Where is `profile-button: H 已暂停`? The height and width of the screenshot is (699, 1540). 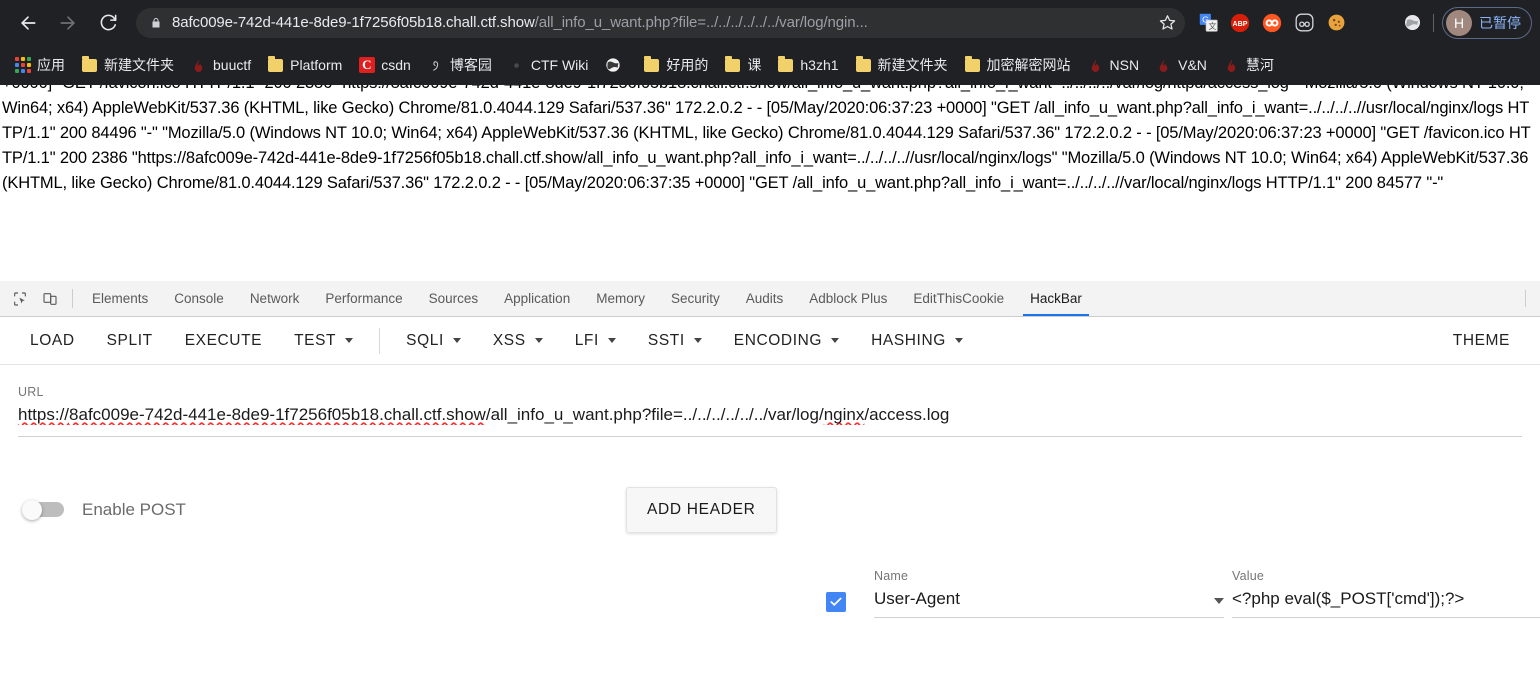
profile-button: H 已暂停 is located at coordinates (1487, 22).